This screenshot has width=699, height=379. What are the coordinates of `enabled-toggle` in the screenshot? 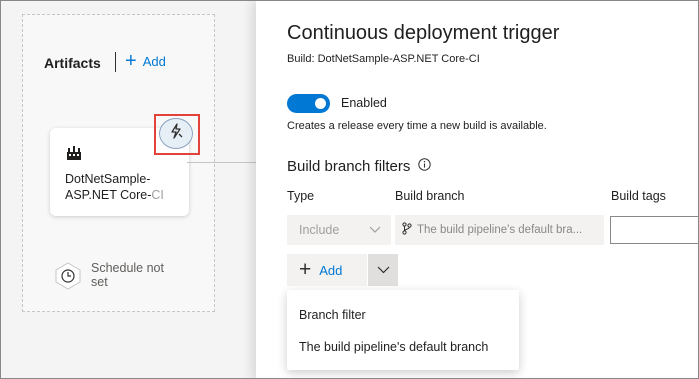 It's located at (308, 103).